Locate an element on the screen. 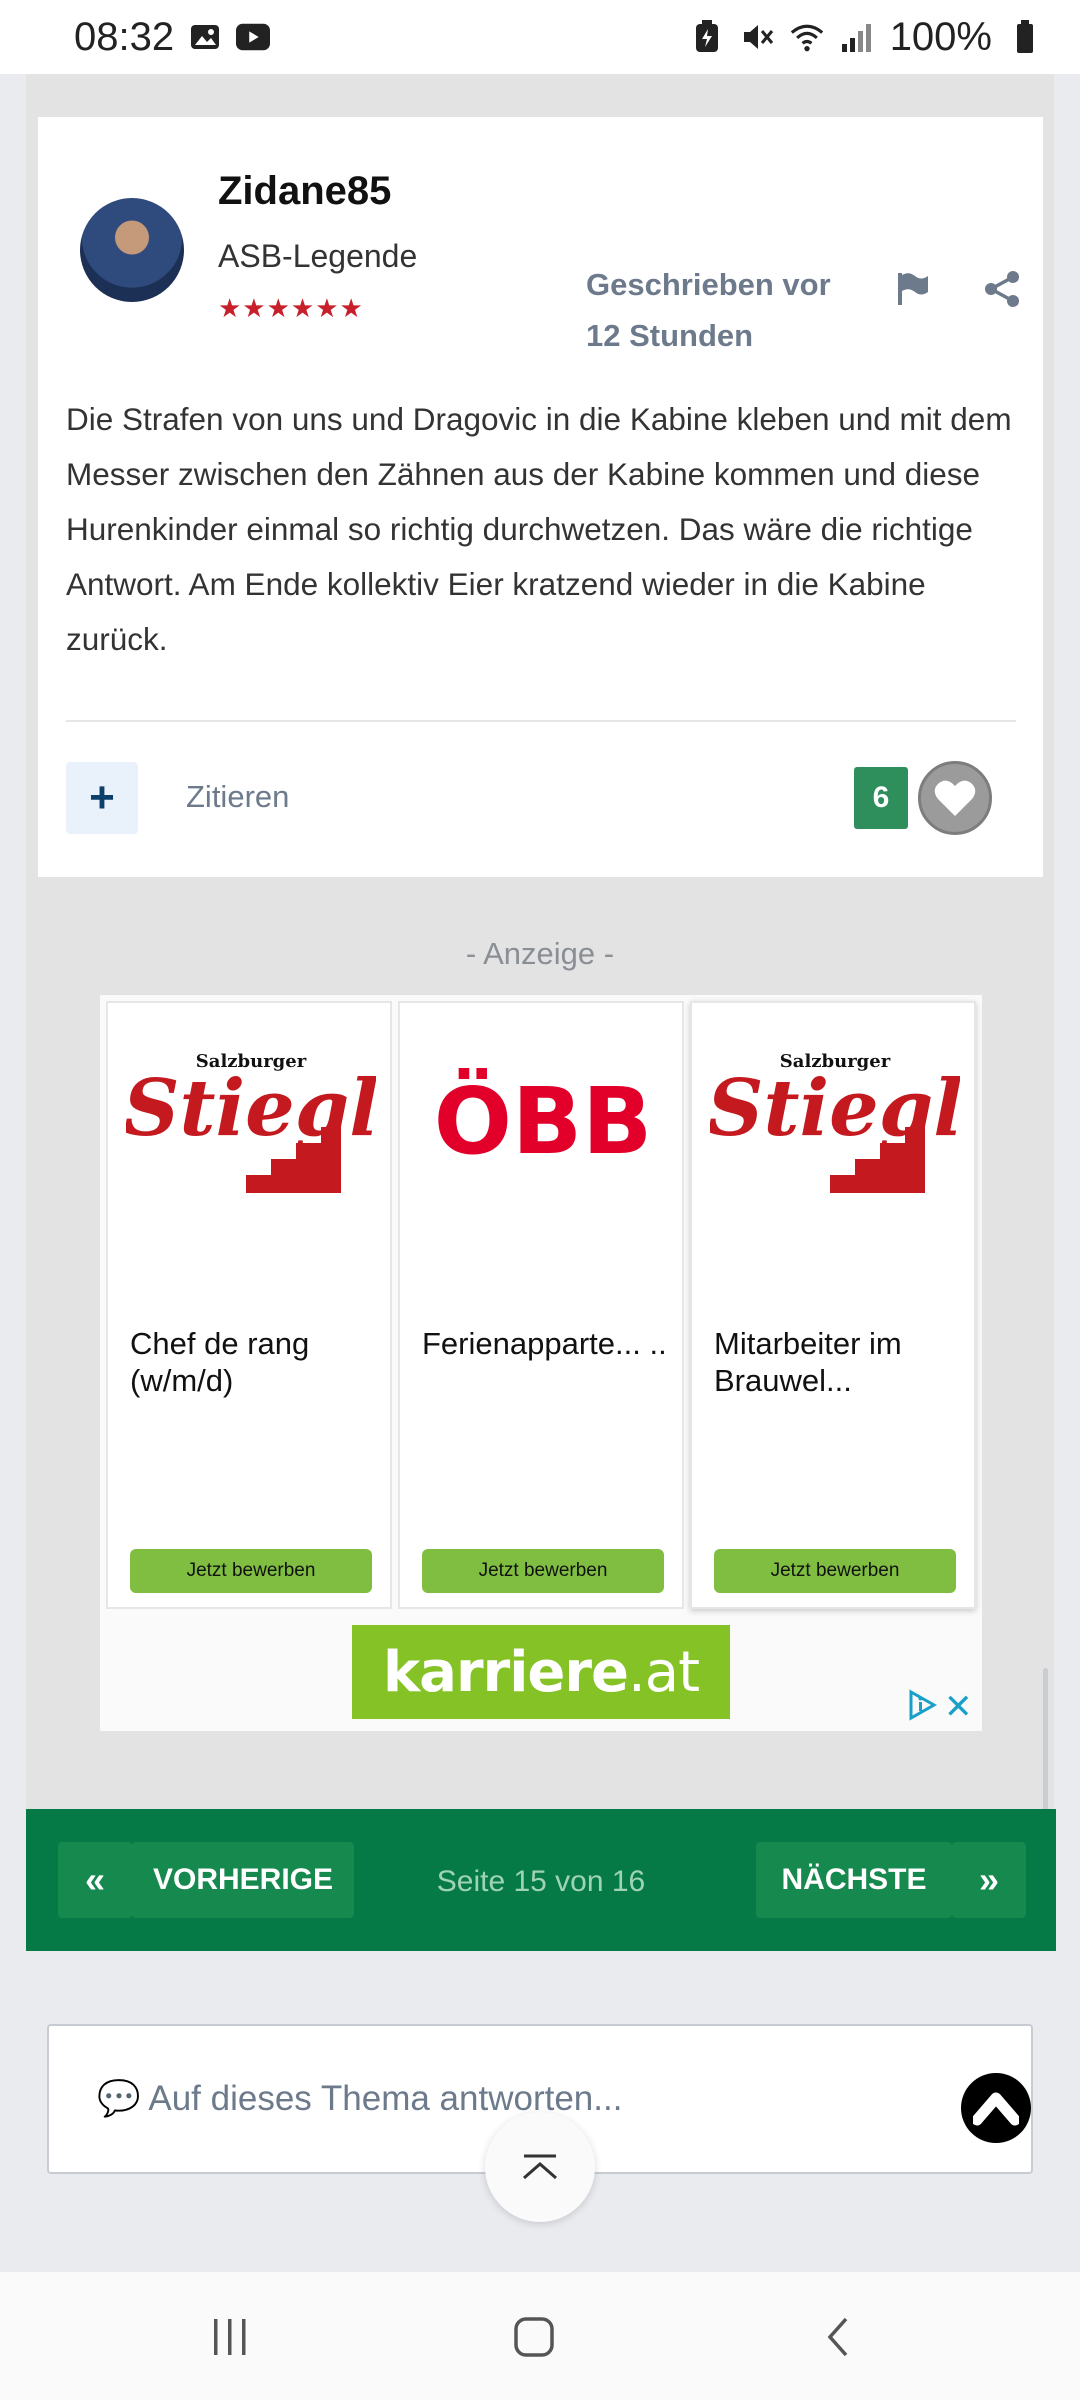 The width and height of the screenshot is (1080, 2400). youtube-icon is located at coordinates (253, 37).